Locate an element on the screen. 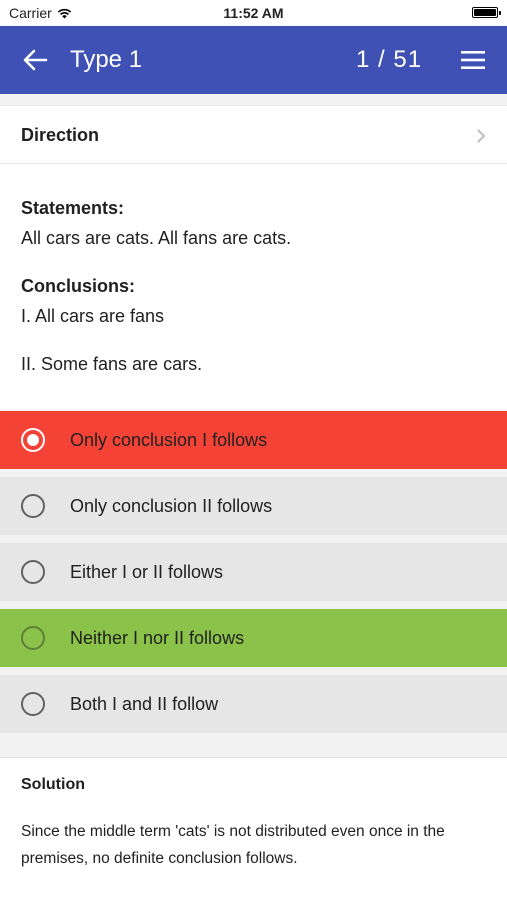  conclusions-heading: Conclusions: is located at coordinates (78, 286).